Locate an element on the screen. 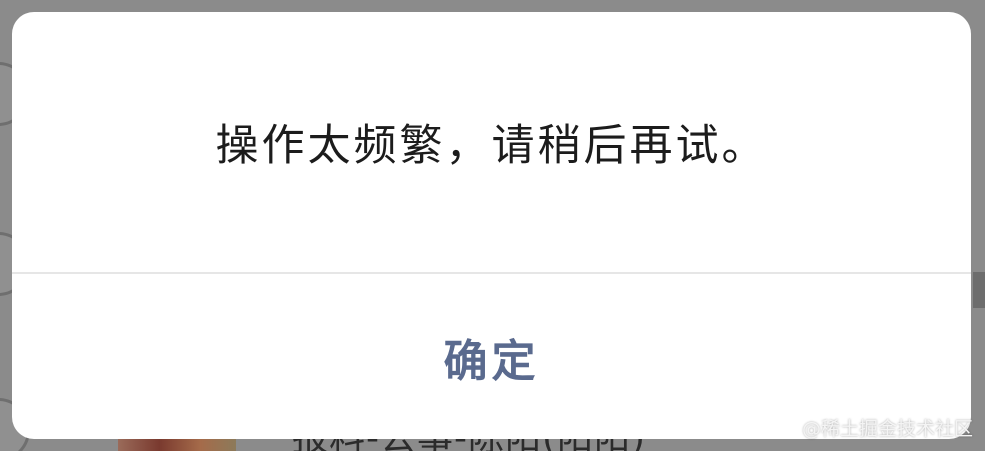 Image resolution: width=985 pixels, height=451 pixels. watermark: @稀土掘金技术社区 is located at coordinates (887, 429).